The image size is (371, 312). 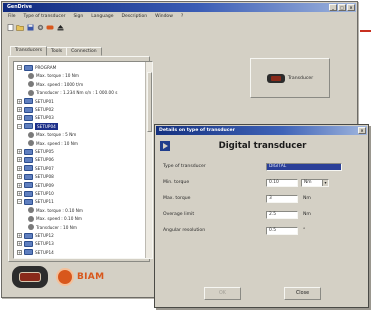 I want to click on ok-button: OK, so click(x=222, y=293).